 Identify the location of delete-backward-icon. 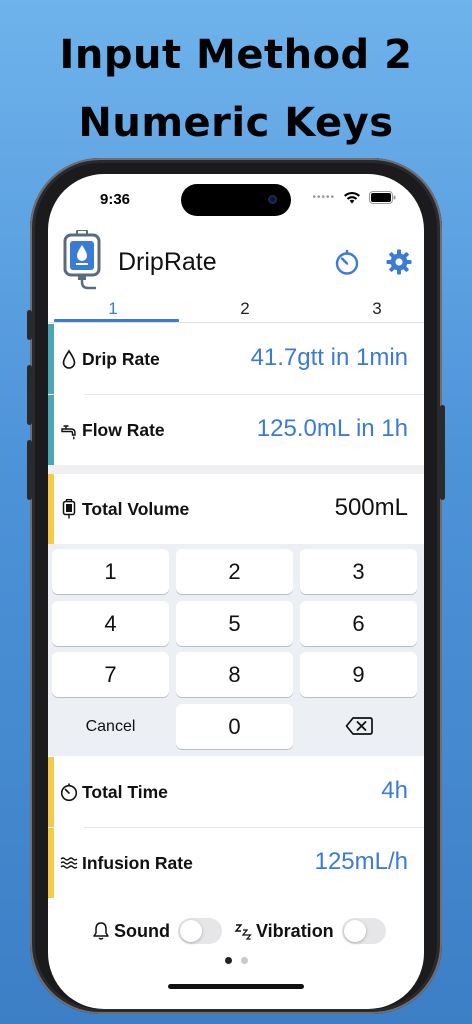
(359, 726).